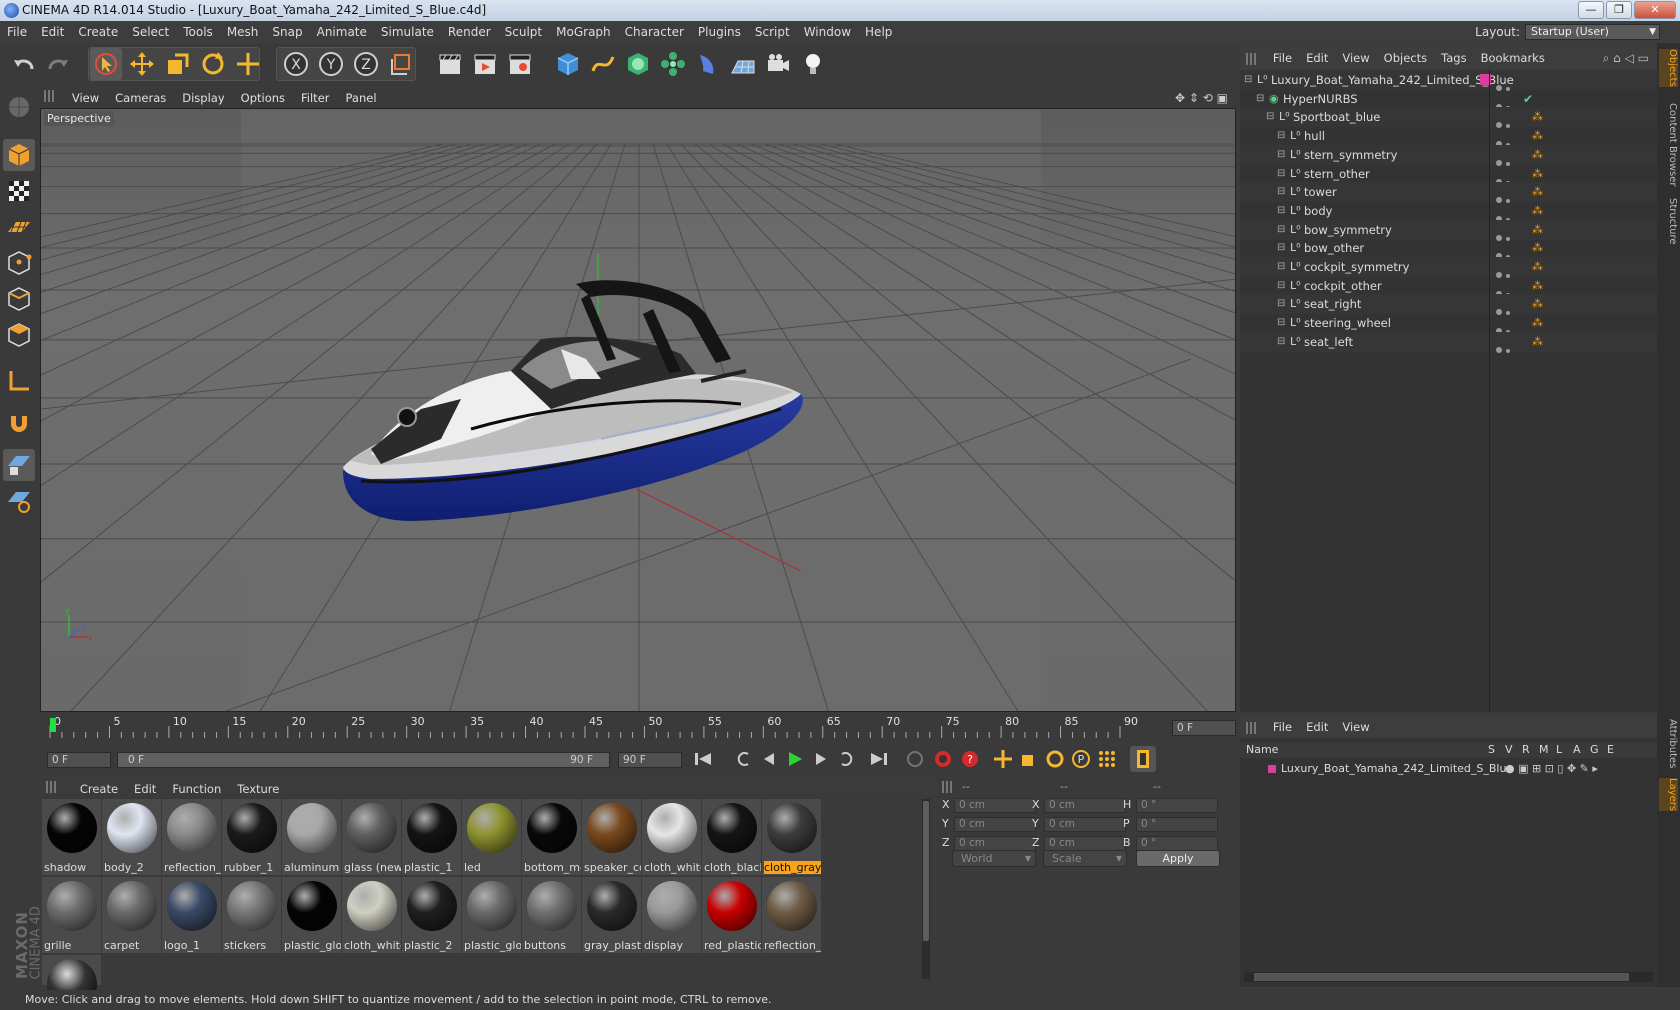 This screenshot has height=1010, width=1680. I want to click on add-nurbs-button, so click(638, 64).